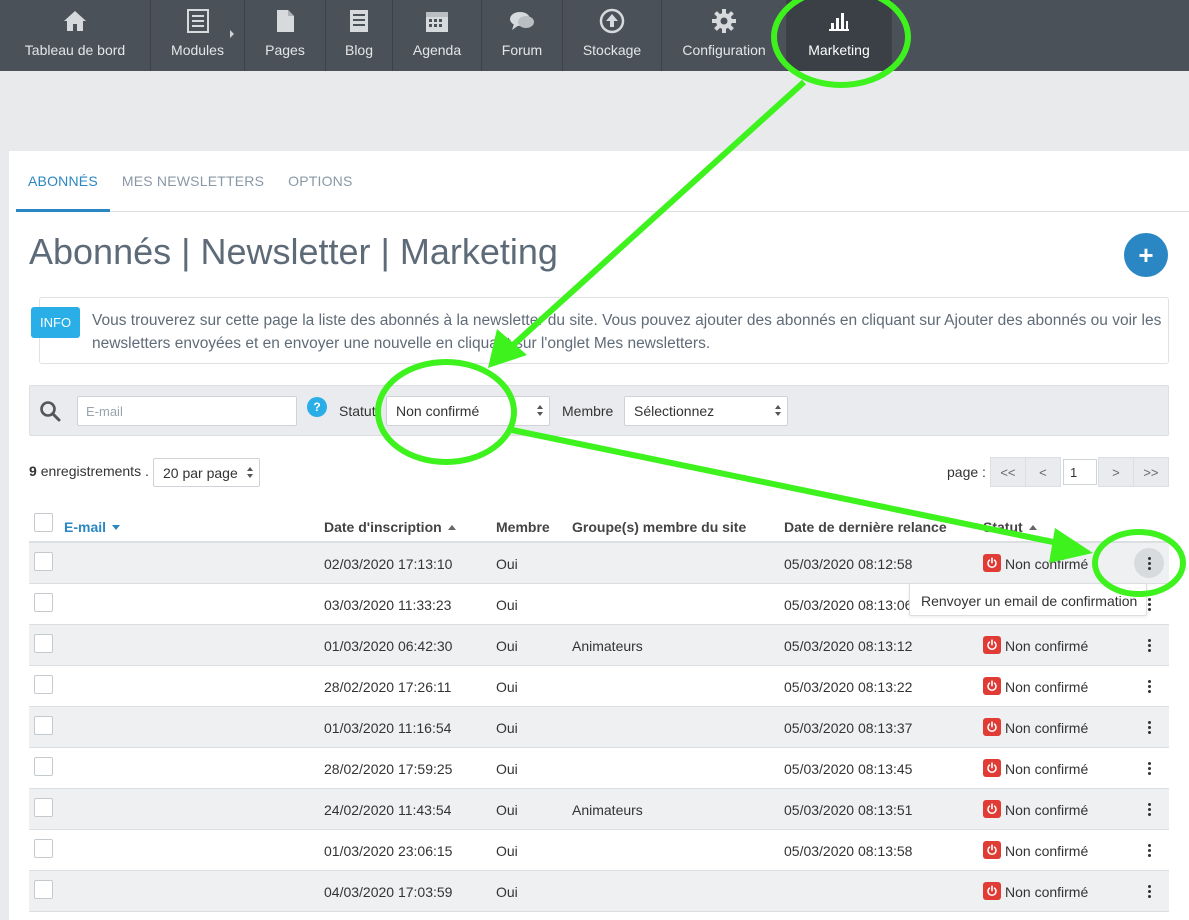 Image resolution: width=1189 pixels, height=920 pixels. I want to click on record-count-number: 9, so click(33, 471).